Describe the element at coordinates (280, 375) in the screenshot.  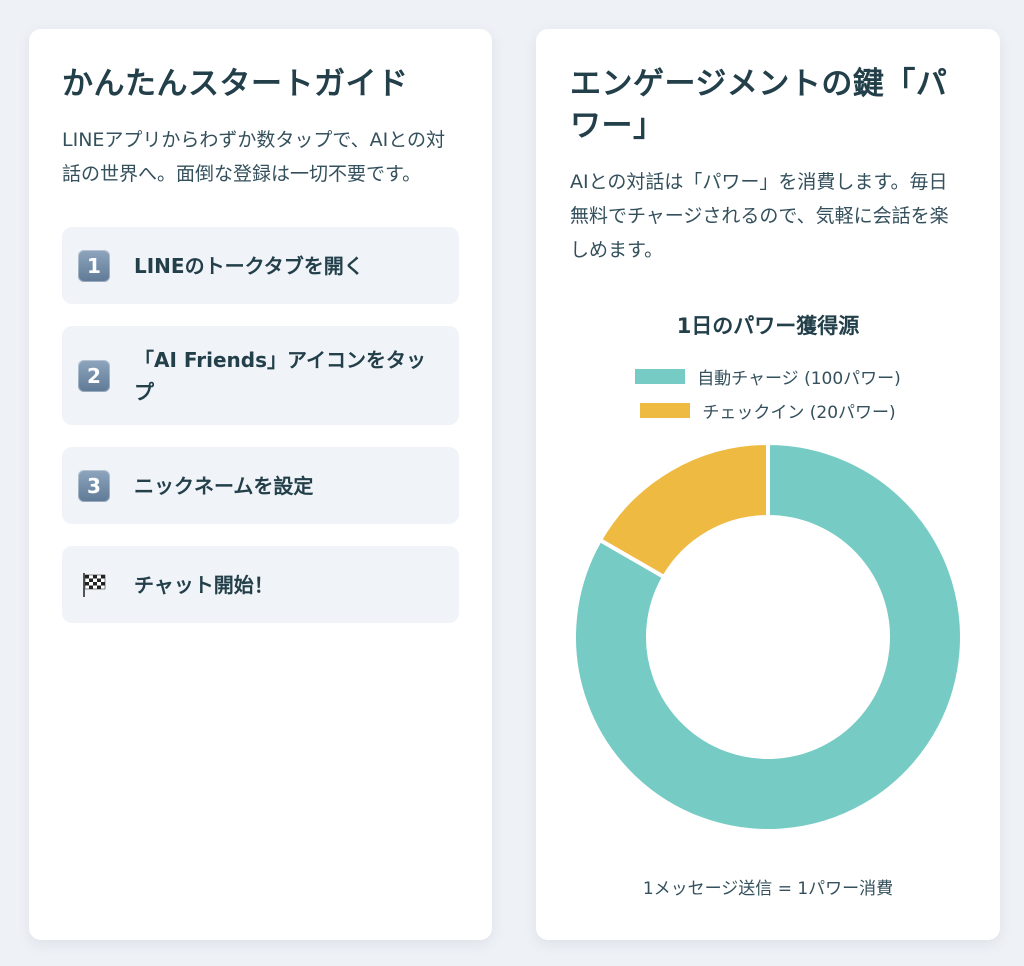
I see `step-label: 「AI Friends」アイコンをタップ` at that location.